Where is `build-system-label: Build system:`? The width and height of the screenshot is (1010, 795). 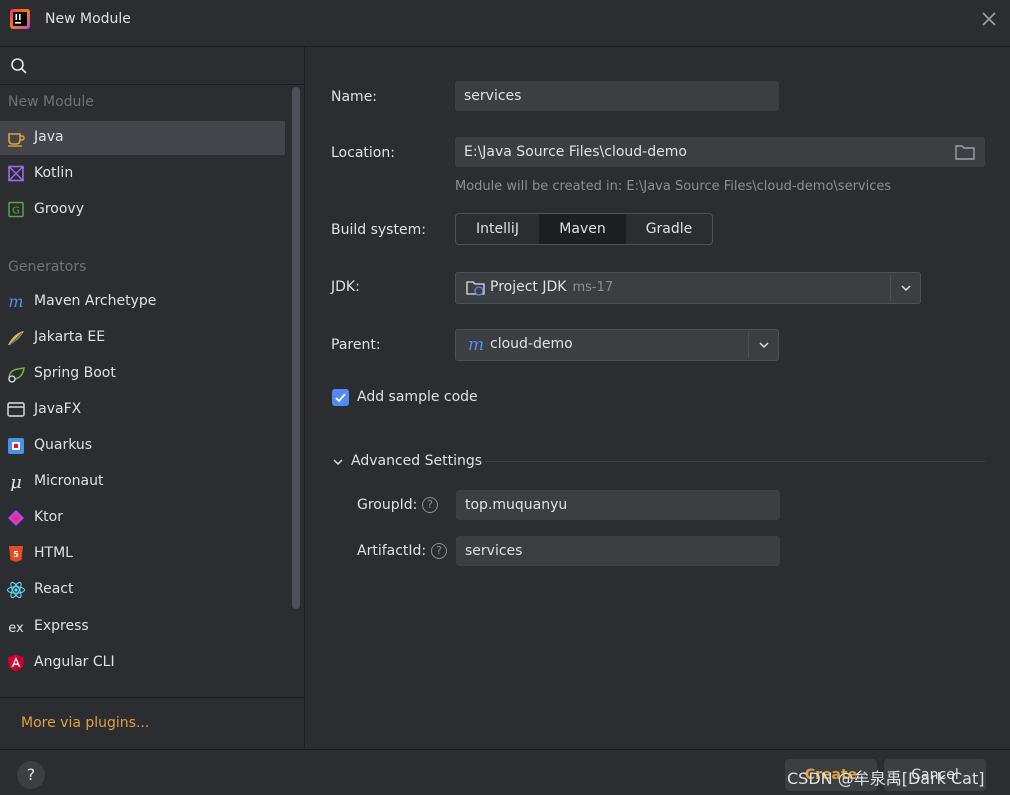 build-system-label: Build system: is located at coordinates (378, 230).